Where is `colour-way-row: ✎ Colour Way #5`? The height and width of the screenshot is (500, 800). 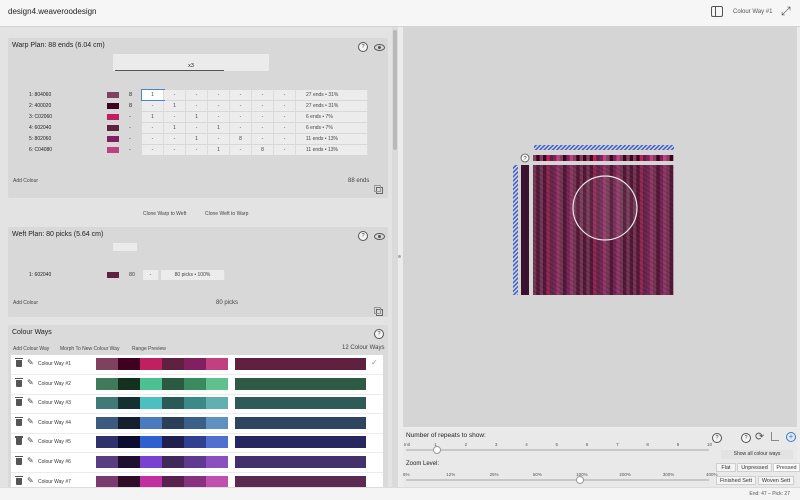
colour-way-row: ✎ Colour Way #5 is located at coordinates (197, 443).